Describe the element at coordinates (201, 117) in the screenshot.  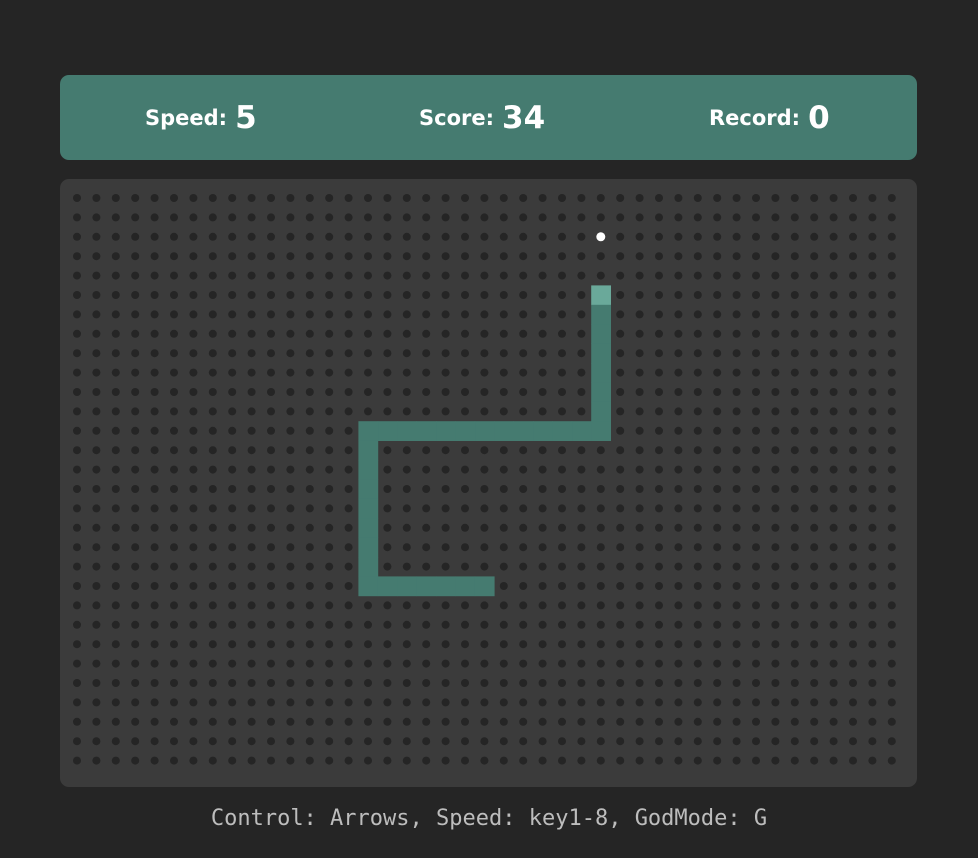
I see `speed-stat: Speed: 5` at that location.